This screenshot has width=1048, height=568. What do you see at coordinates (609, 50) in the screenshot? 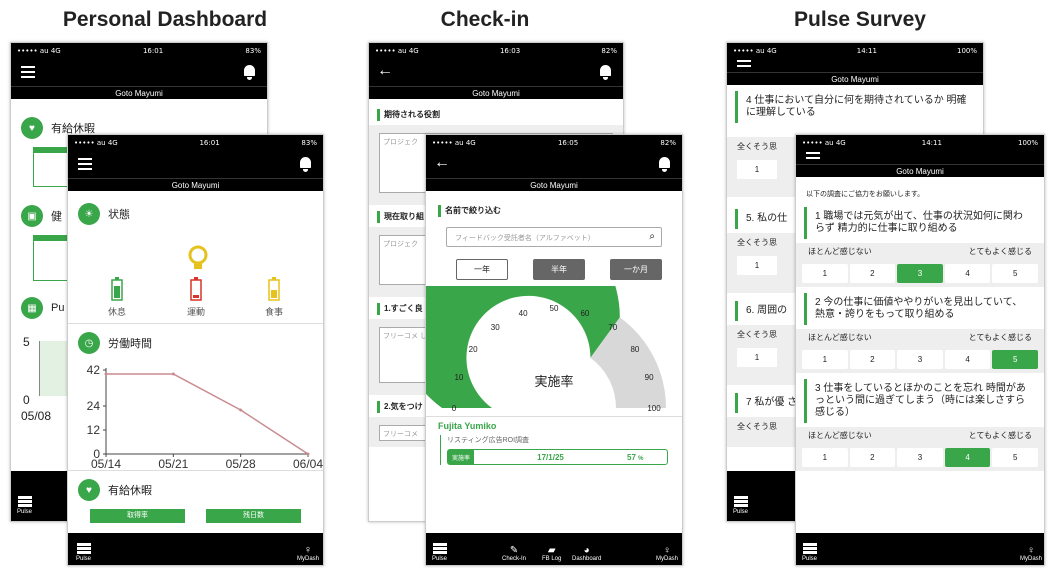
I see `battery: 82%` at bounding box center [609, 50].